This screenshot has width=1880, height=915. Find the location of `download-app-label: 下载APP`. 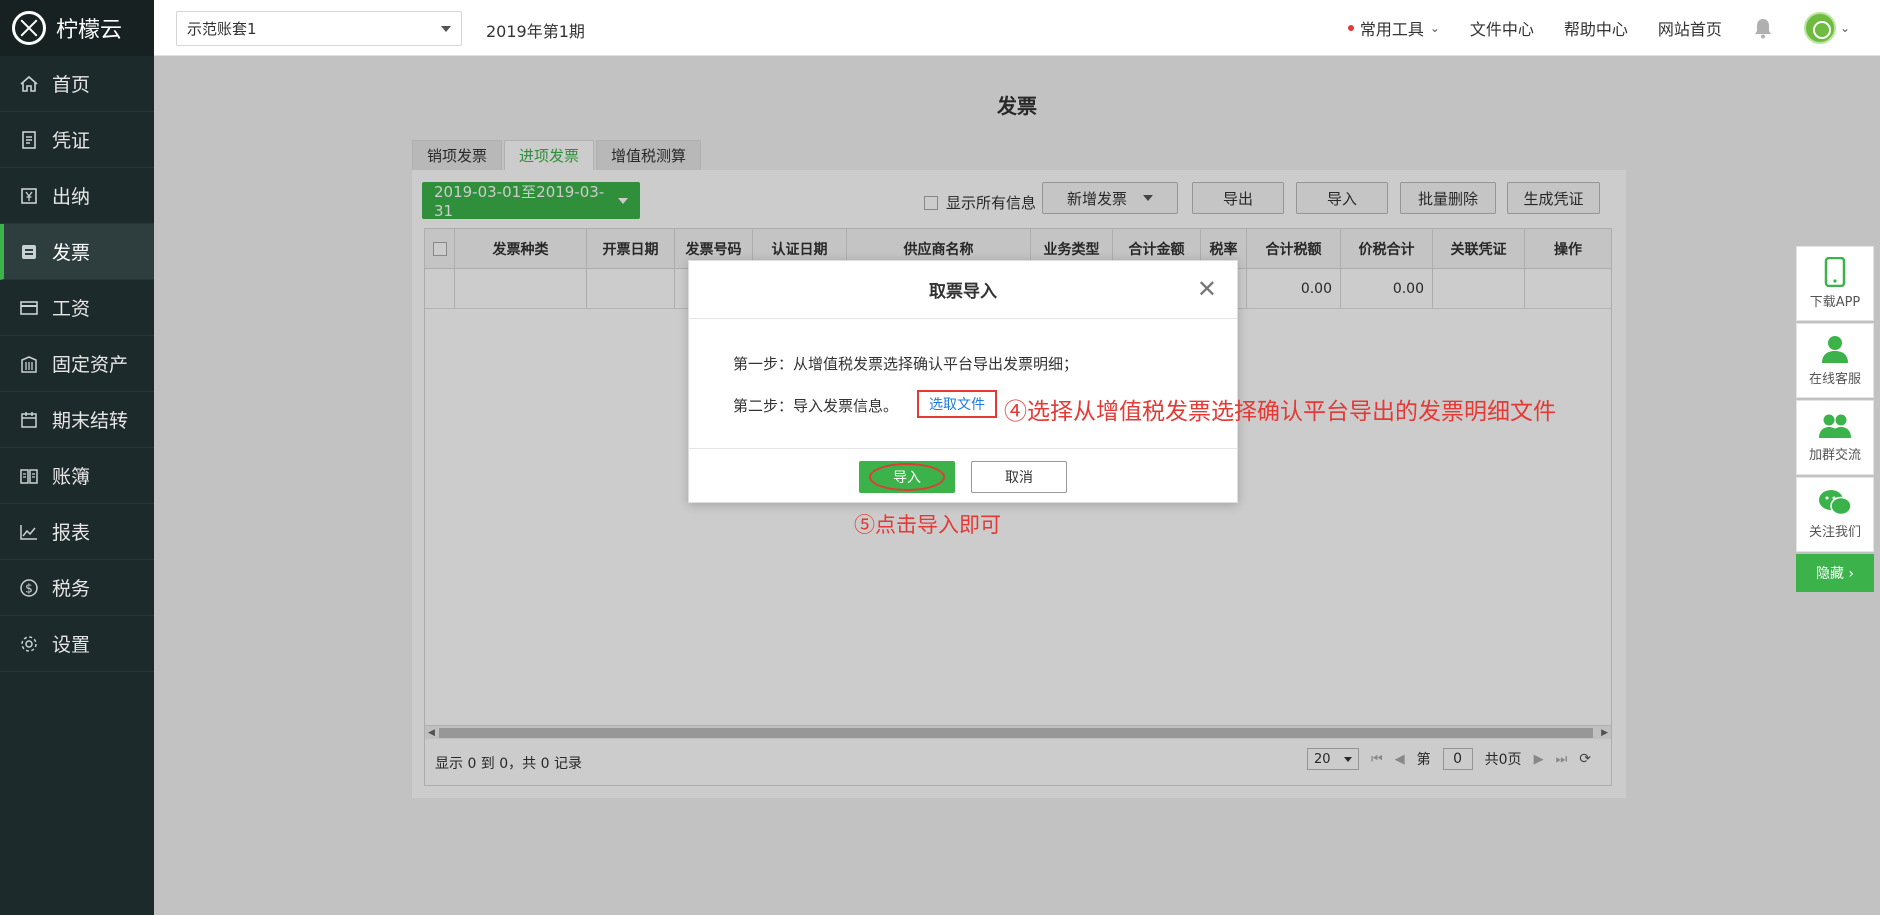

download-app-label: 下载APP is located at coordinates (1835, 302).